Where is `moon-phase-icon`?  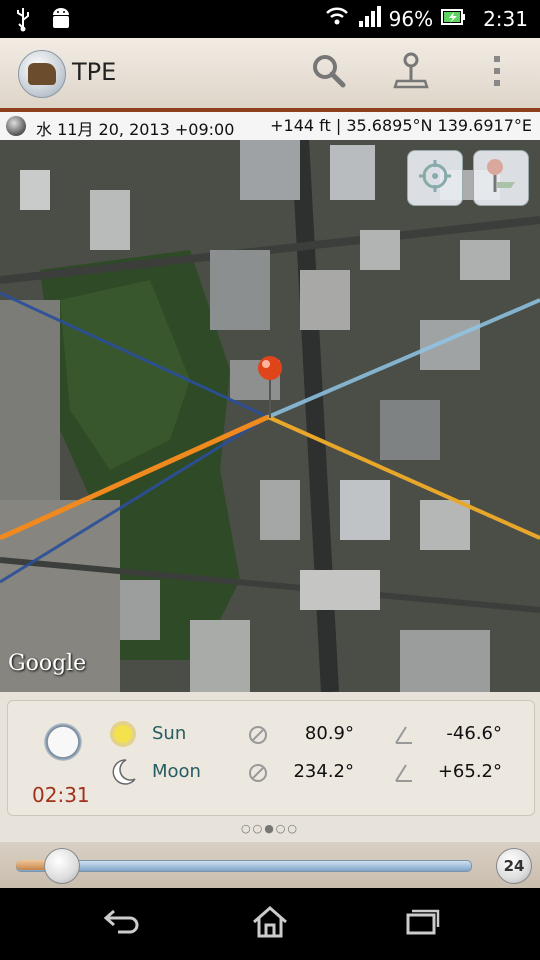 moon-phase-icon is located at coordinates (16, 126).